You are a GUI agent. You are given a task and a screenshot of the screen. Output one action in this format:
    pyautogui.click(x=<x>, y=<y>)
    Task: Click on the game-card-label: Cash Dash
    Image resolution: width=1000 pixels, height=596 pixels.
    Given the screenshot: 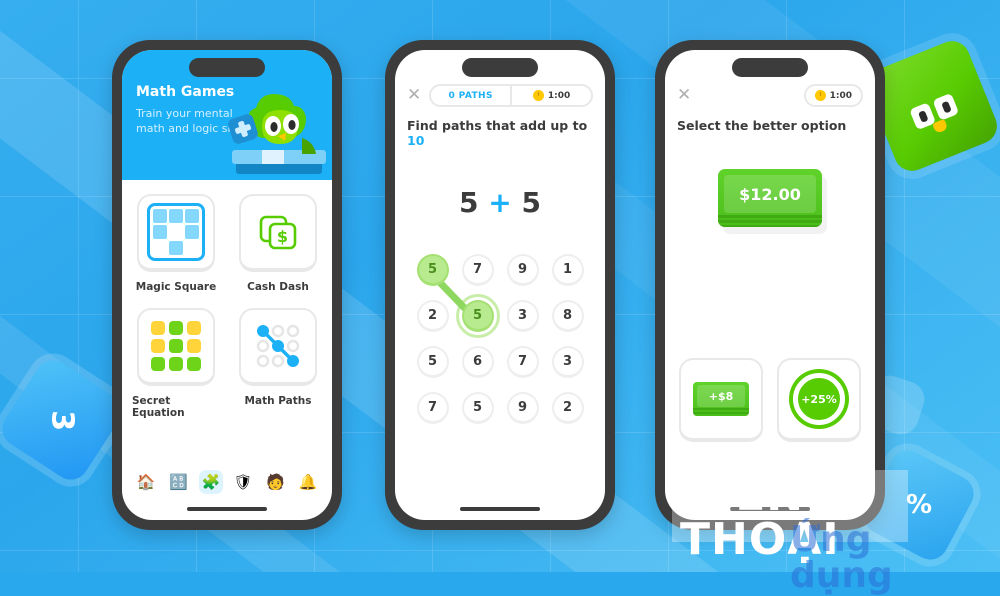 What is the action you would take?
    pyautogui.click(x=278, y=287)
    